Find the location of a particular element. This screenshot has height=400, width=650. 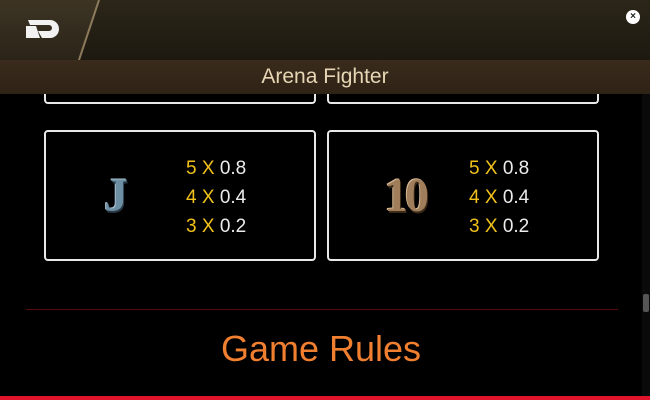

section-divider is located at coordinates (322, 309).